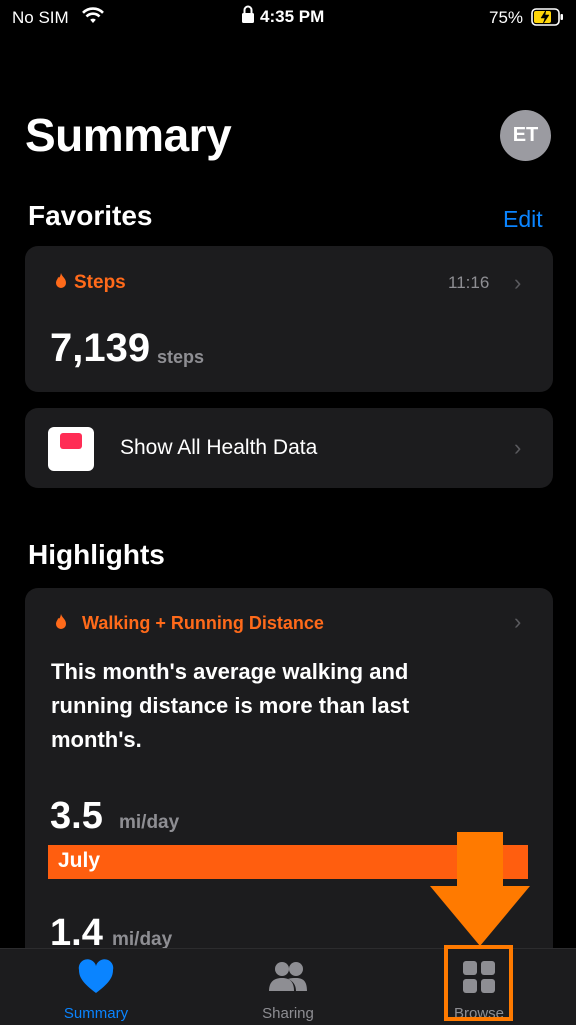 The height and width of the screenshot is (1025, 576). What do you see at coordinates (76, 816) in the screenshot?
I see `highlight-value-current: 3.5` at bounding box center [76, 816].